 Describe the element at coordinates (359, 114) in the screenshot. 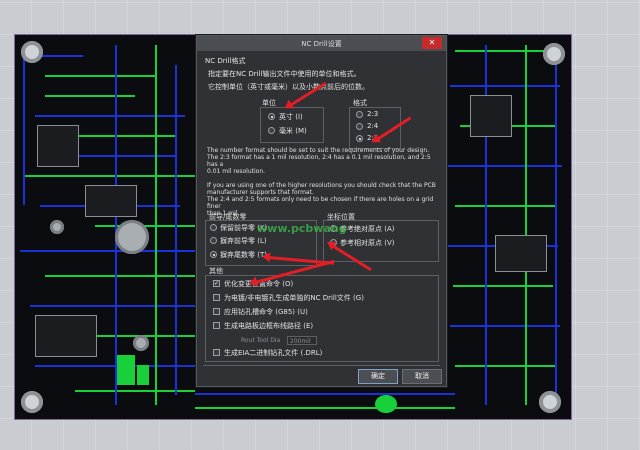

I see `format-2-3-radio` at that location.